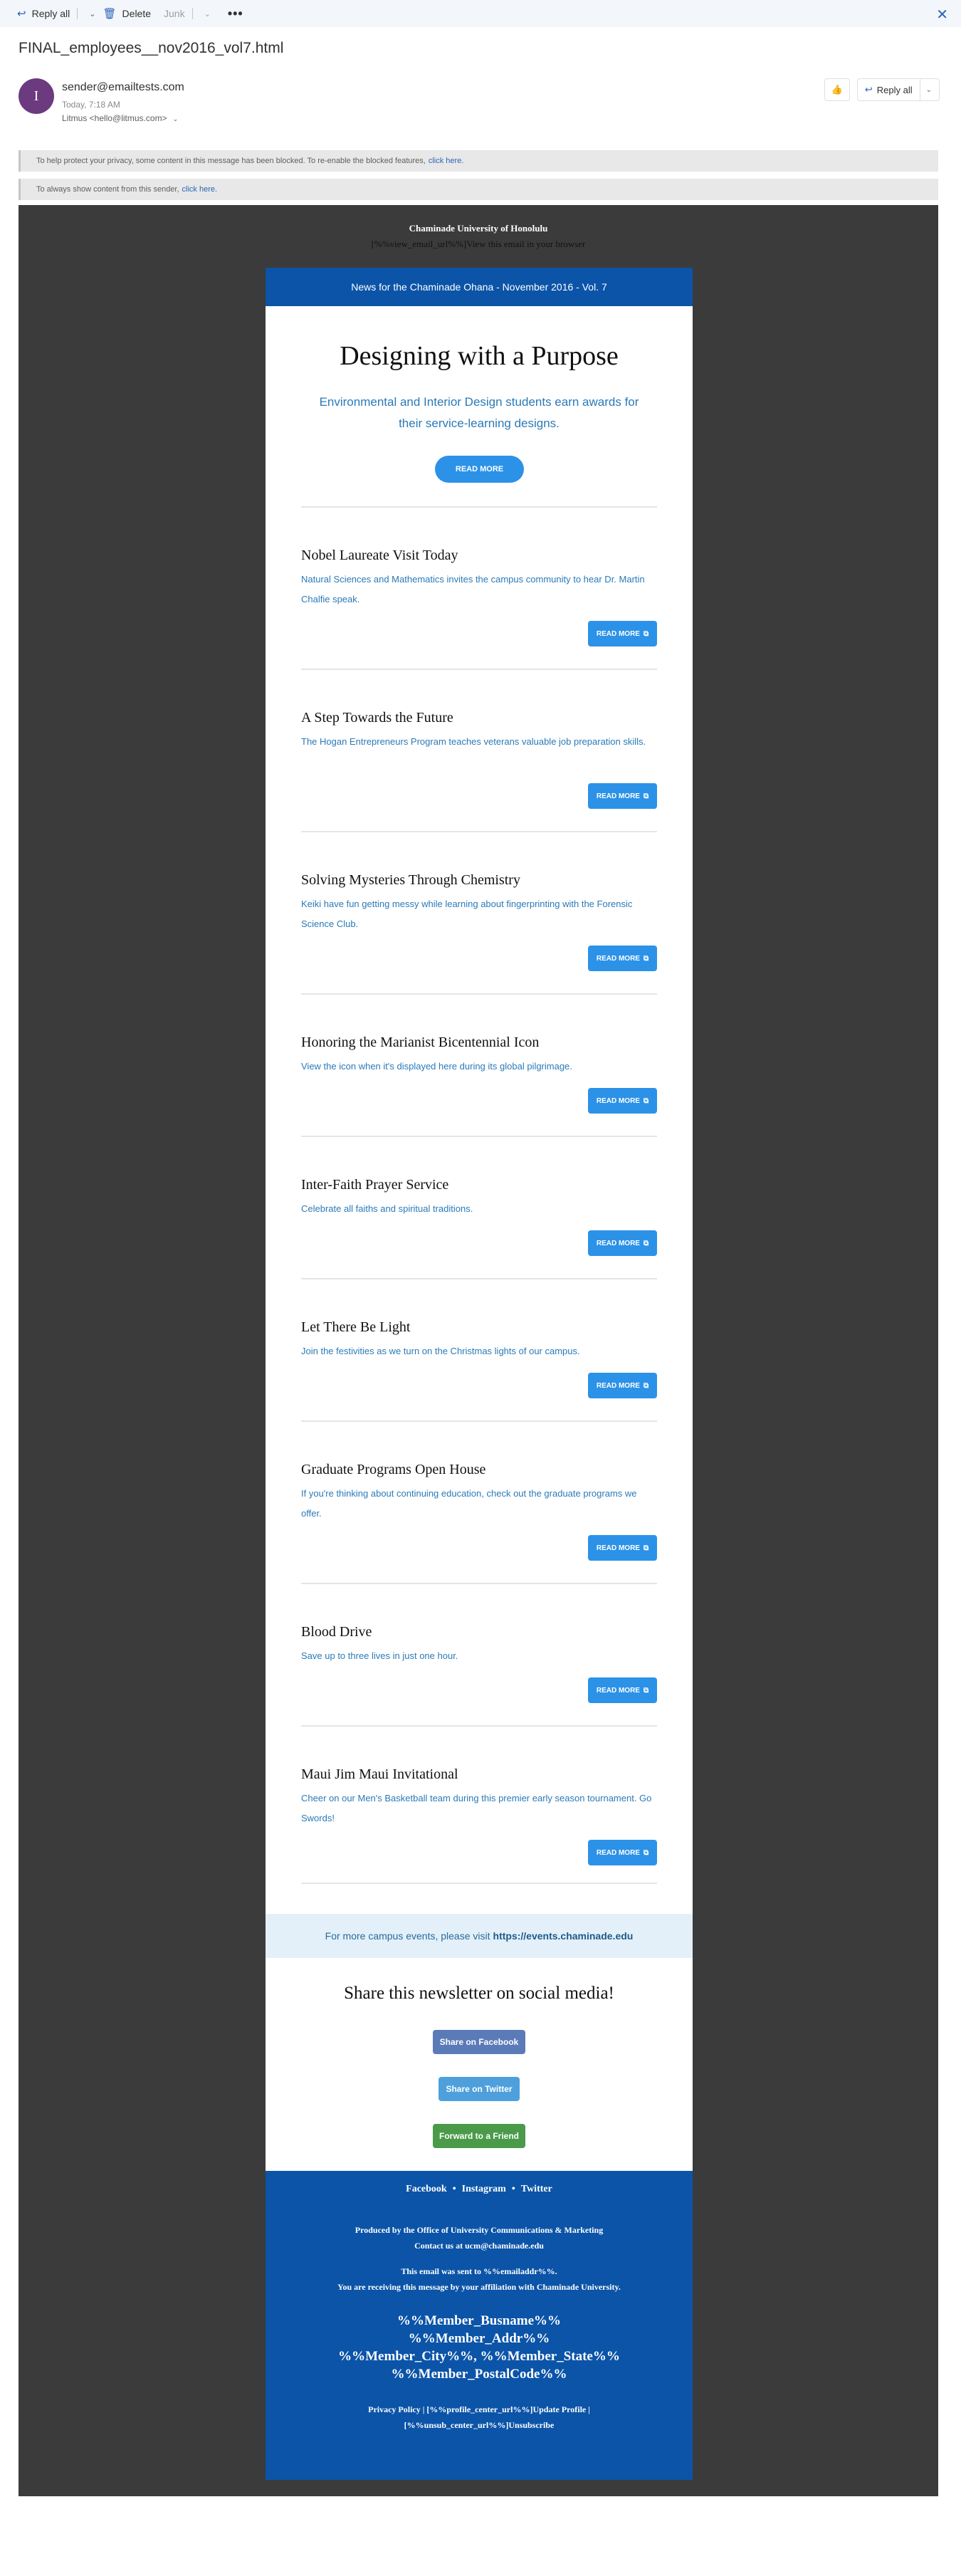 This screenshot has height=2576, width=961. I want to click on contact-text: Contact us at ucm@chaminade.edu, so click(479, 2245).